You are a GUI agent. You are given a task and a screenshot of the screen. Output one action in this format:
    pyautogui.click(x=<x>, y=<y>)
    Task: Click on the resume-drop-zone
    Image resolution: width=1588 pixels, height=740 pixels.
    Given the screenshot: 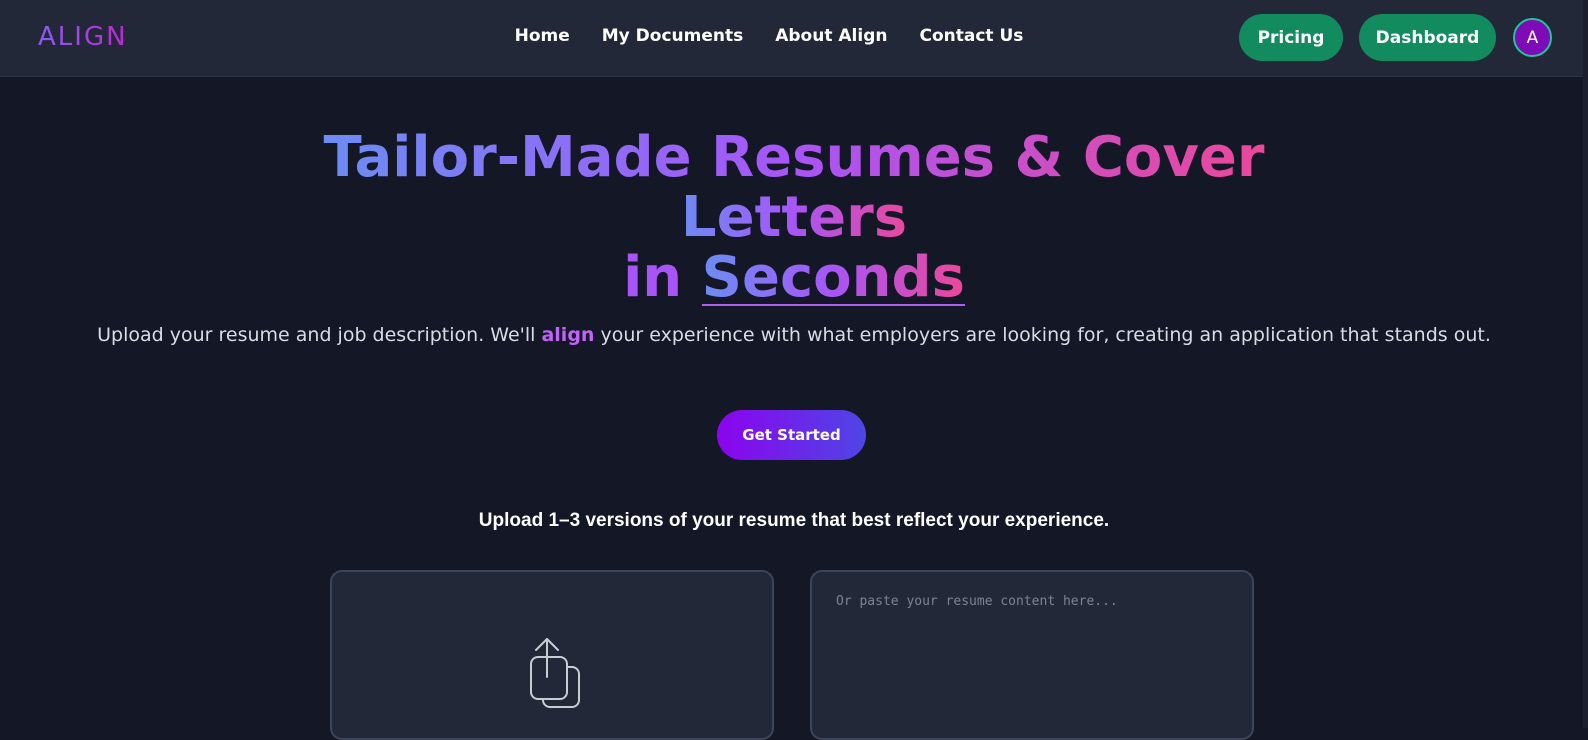 What is the action you would take?
    pyautogui.click(x=552, y=655)
    